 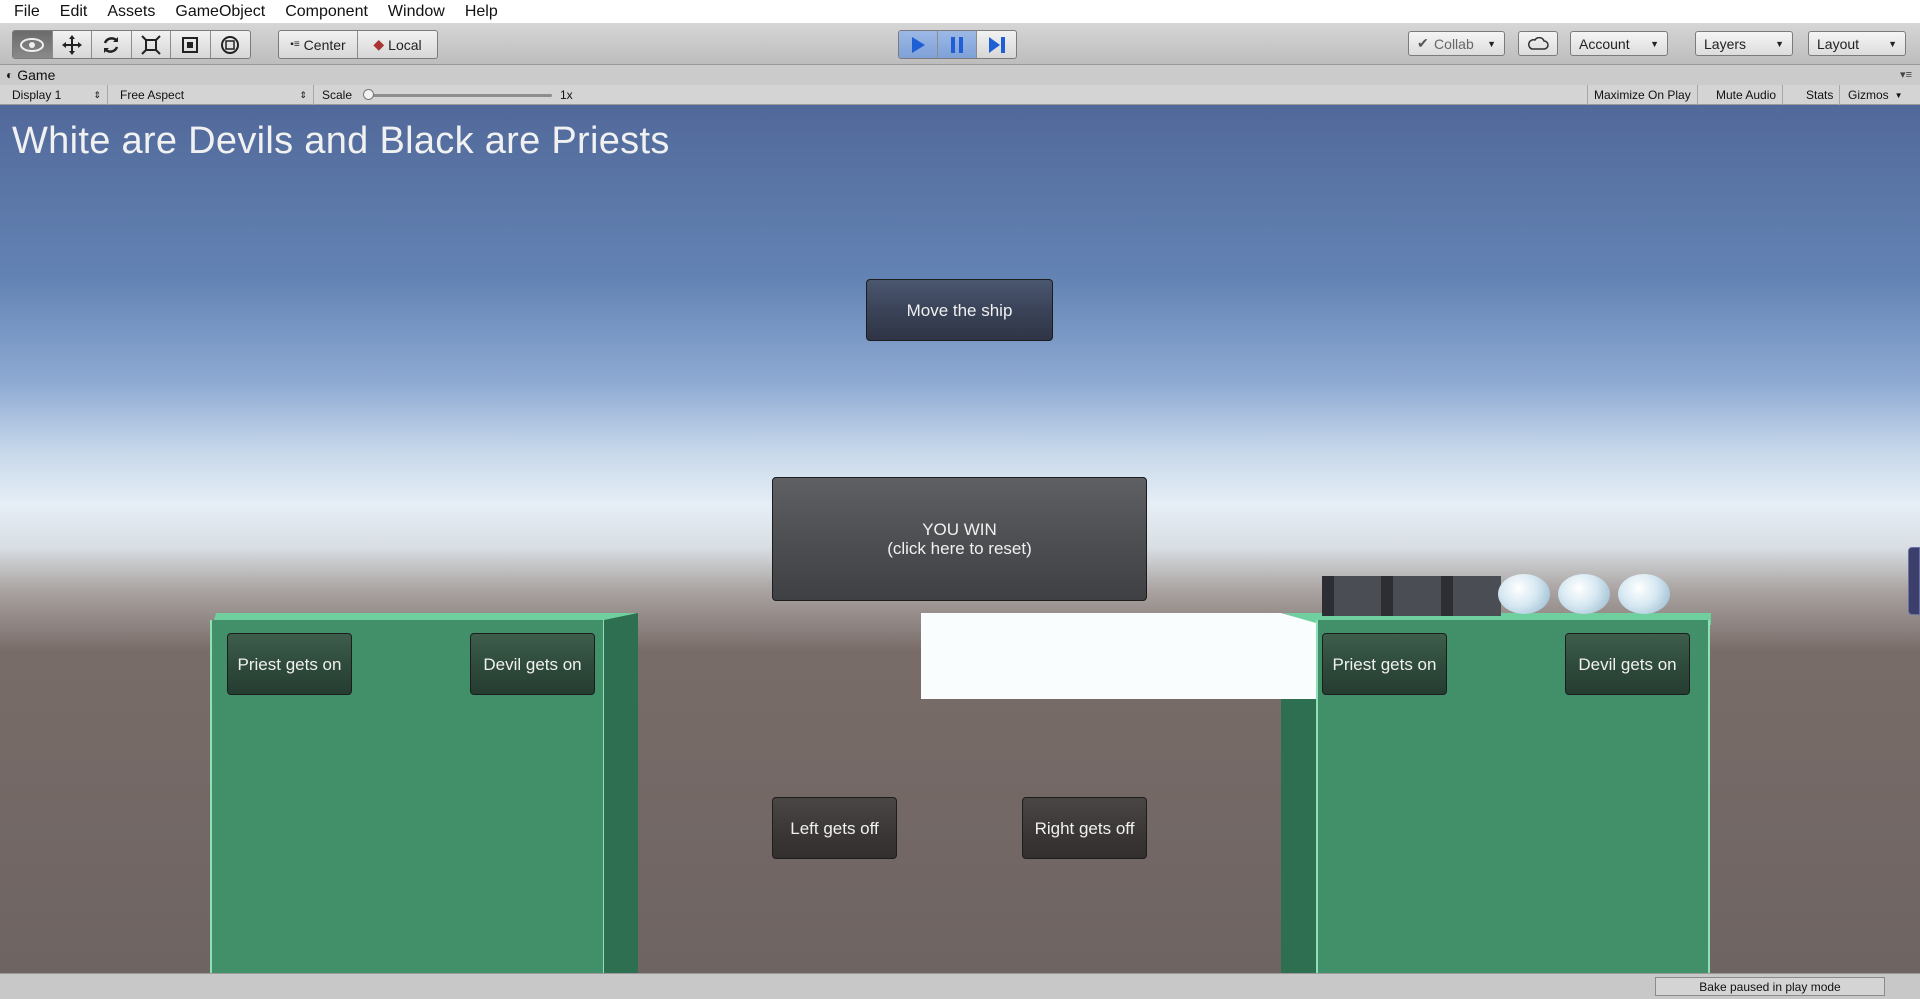 I want to click on side-panel-handle, so click(x=1914, y=581).